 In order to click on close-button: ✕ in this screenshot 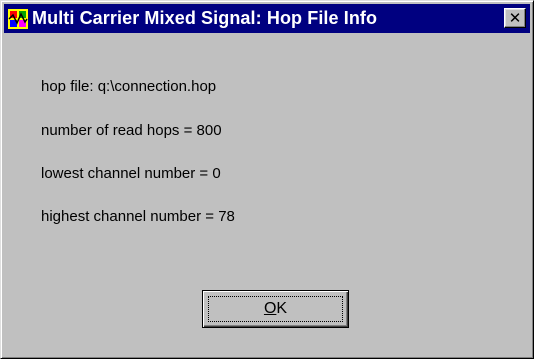, I will do `click(515, 18)`.